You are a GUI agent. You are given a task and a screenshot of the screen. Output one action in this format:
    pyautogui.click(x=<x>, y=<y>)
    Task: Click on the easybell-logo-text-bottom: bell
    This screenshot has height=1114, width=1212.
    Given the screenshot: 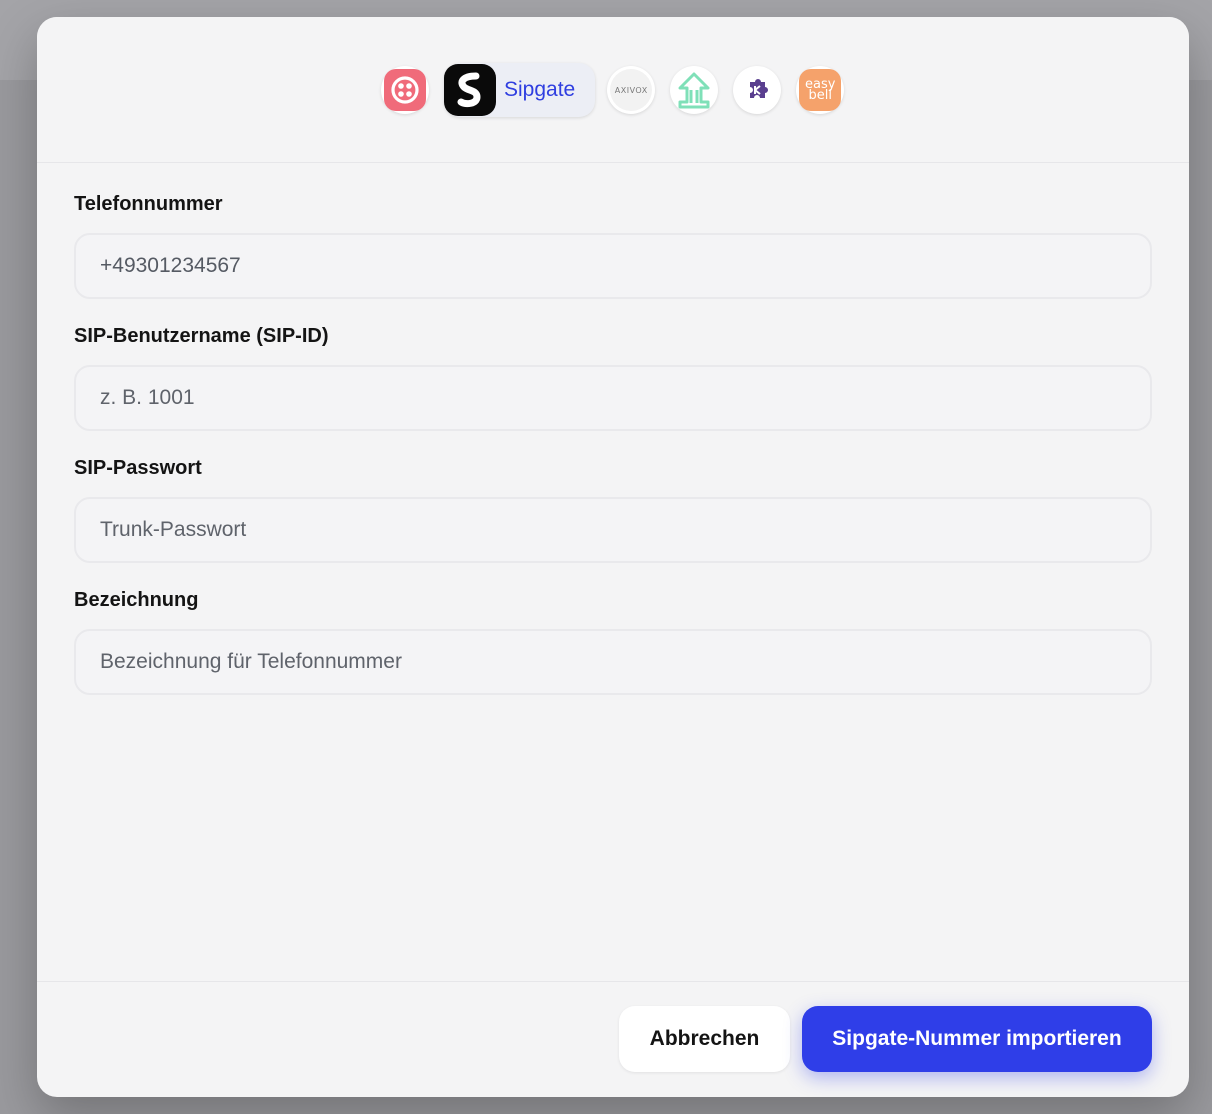 What is the action you would take?
    pyautogui.click(x=820, y=95)
    